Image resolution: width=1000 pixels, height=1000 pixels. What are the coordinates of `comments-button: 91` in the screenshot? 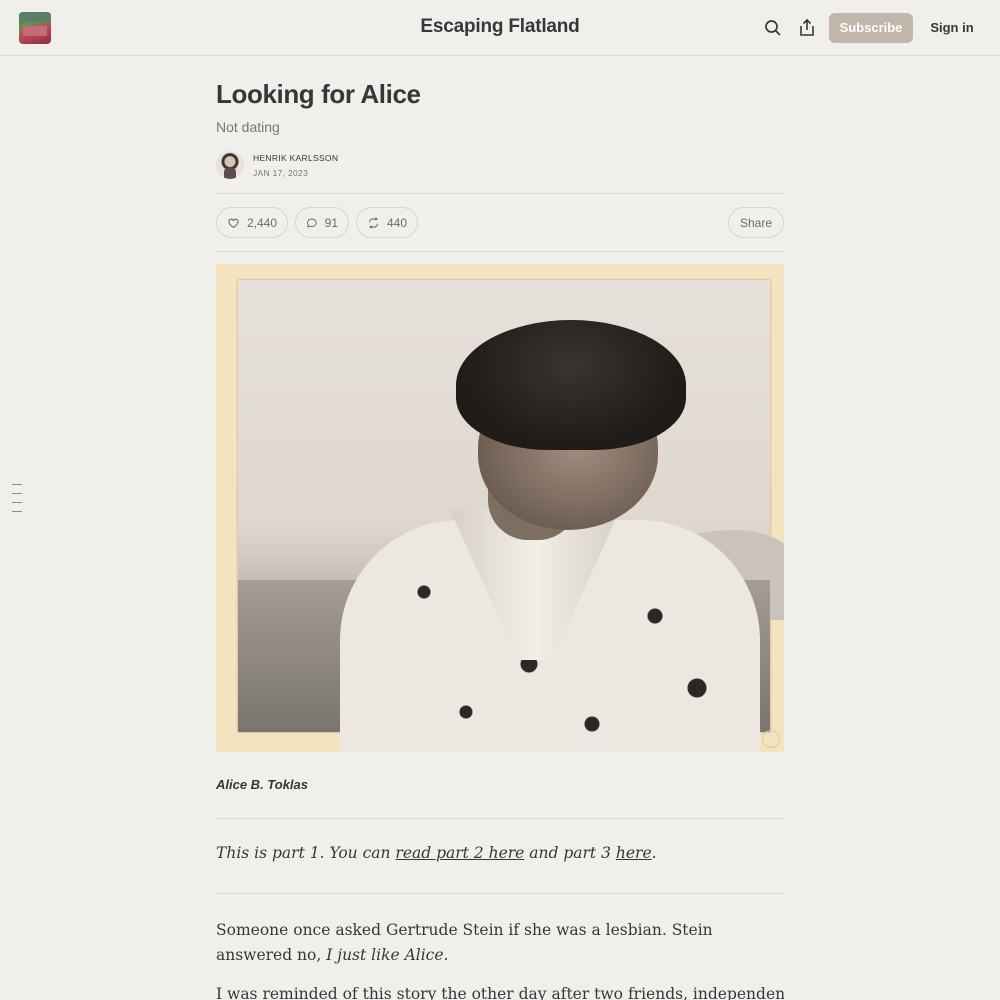 It's located at (322, 222).